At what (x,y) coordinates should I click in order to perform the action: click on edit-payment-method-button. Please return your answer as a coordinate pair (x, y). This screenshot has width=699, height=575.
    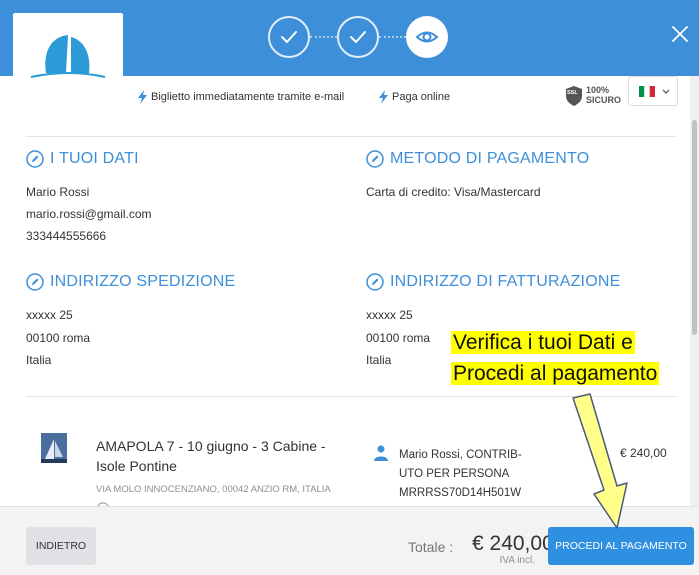
    Looking at the image, I should click on (375, 159).